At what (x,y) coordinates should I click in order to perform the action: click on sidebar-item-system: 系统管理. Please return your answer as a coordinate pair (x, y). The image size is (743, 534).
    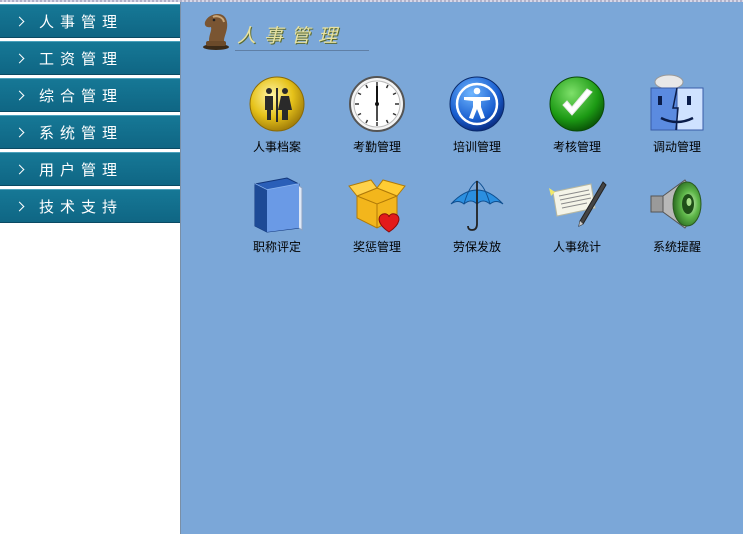
    Looking at the image, I should click on (90, 132).